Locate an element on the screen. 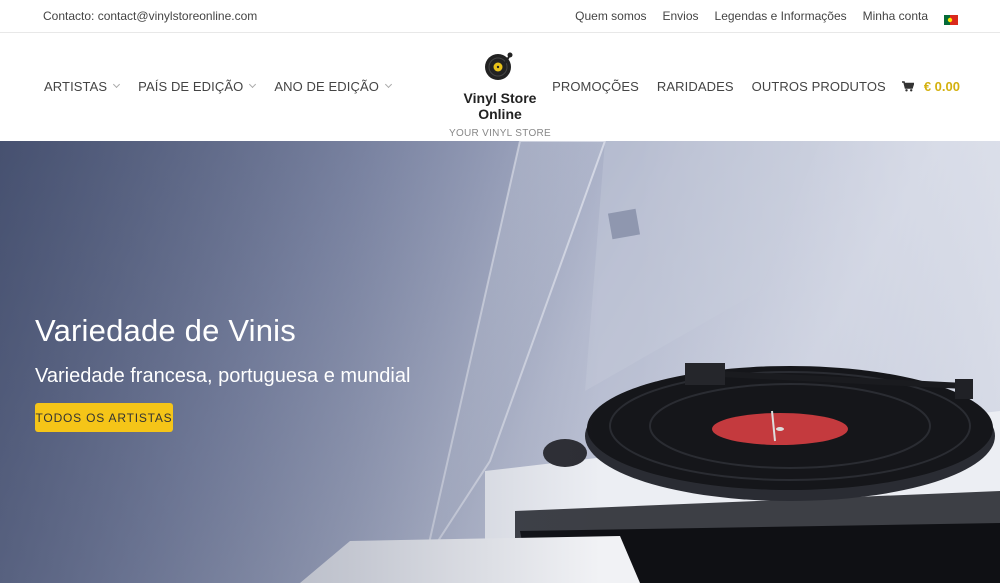 The width and height of the screenshot is (1000, 583). hero-title: Variedade de Vinis is located at coordinates (165, 330).